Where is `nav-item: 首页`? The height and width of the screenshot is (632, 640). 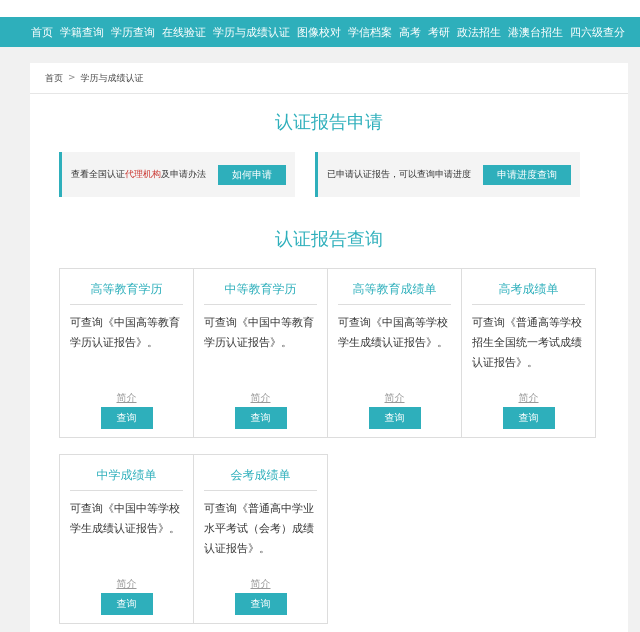
nav-item: 首页 is located at coordinates (42, 32).